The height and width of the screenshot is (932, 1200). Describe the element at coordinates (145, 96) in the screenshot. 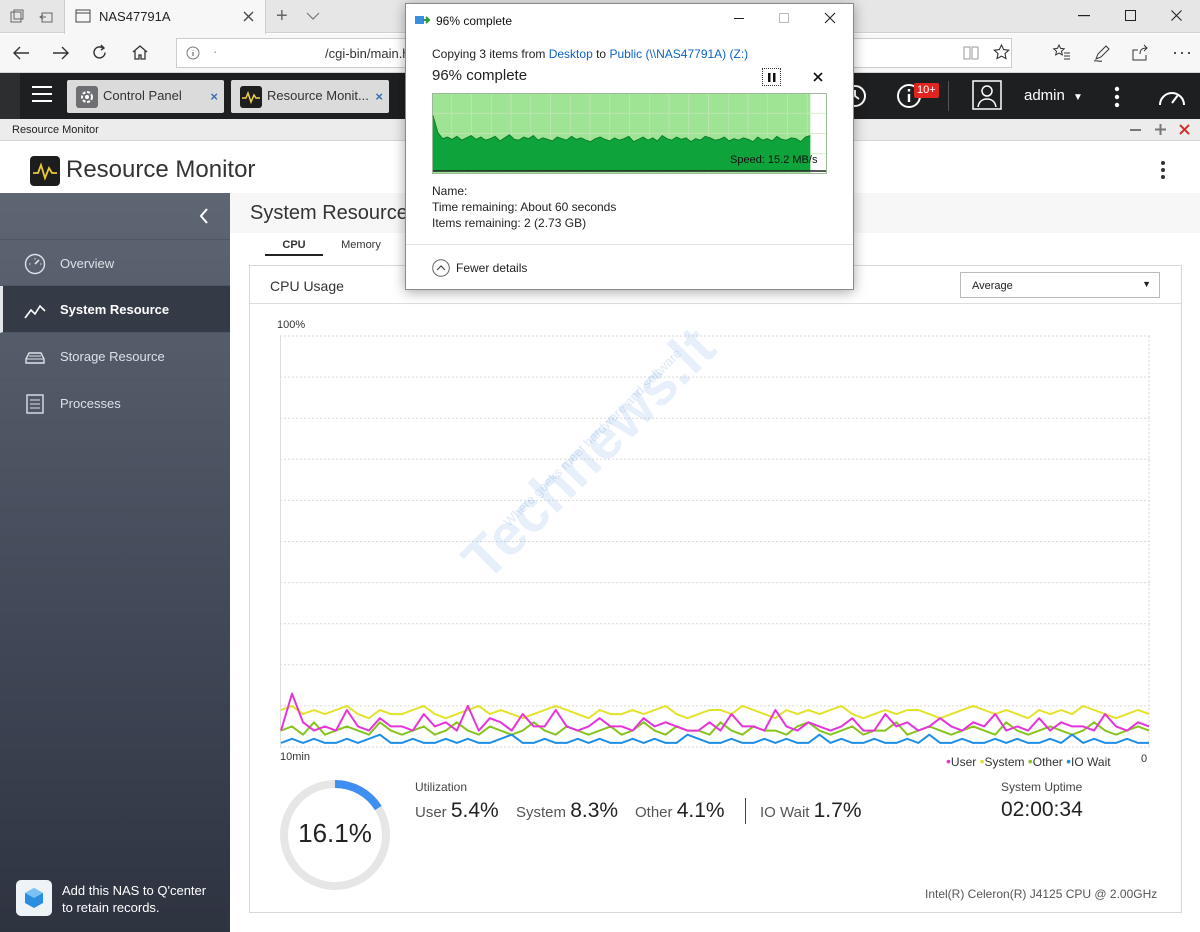

I see `qts-tab-control-panel: Control Panel ×` at that location.